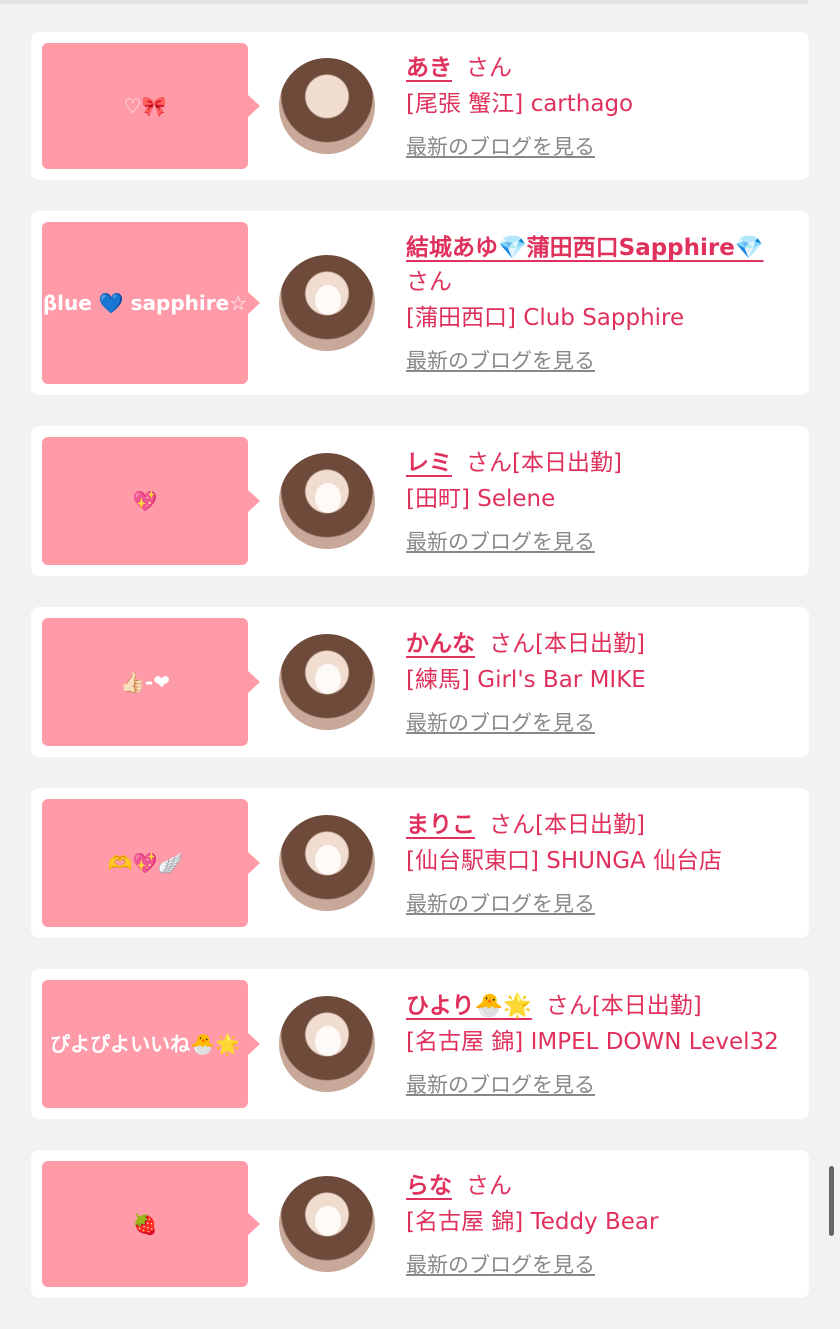 This screenshot has height=1329, width=840. Describe the element at coordinates (592, 1042) in the screenshot. I see `shop-name: [名古屋 錦] IMPEL DOWN Level32` at that location.